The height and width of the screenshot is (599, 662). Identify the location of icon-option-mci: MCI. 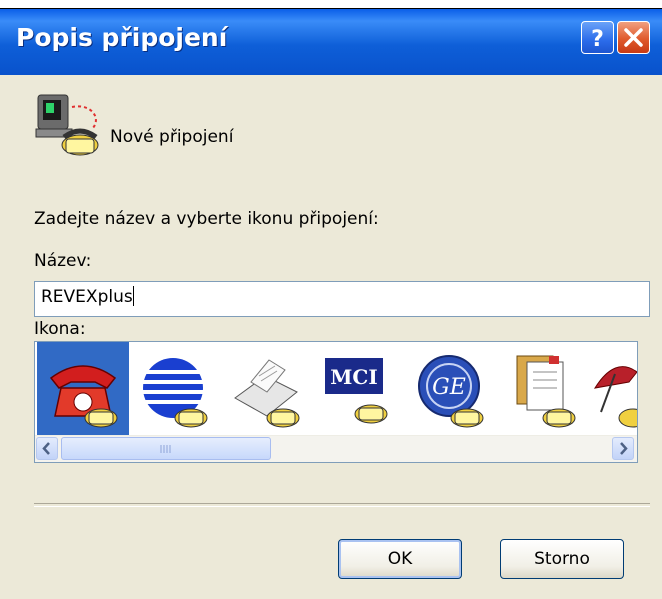
(359, 389).